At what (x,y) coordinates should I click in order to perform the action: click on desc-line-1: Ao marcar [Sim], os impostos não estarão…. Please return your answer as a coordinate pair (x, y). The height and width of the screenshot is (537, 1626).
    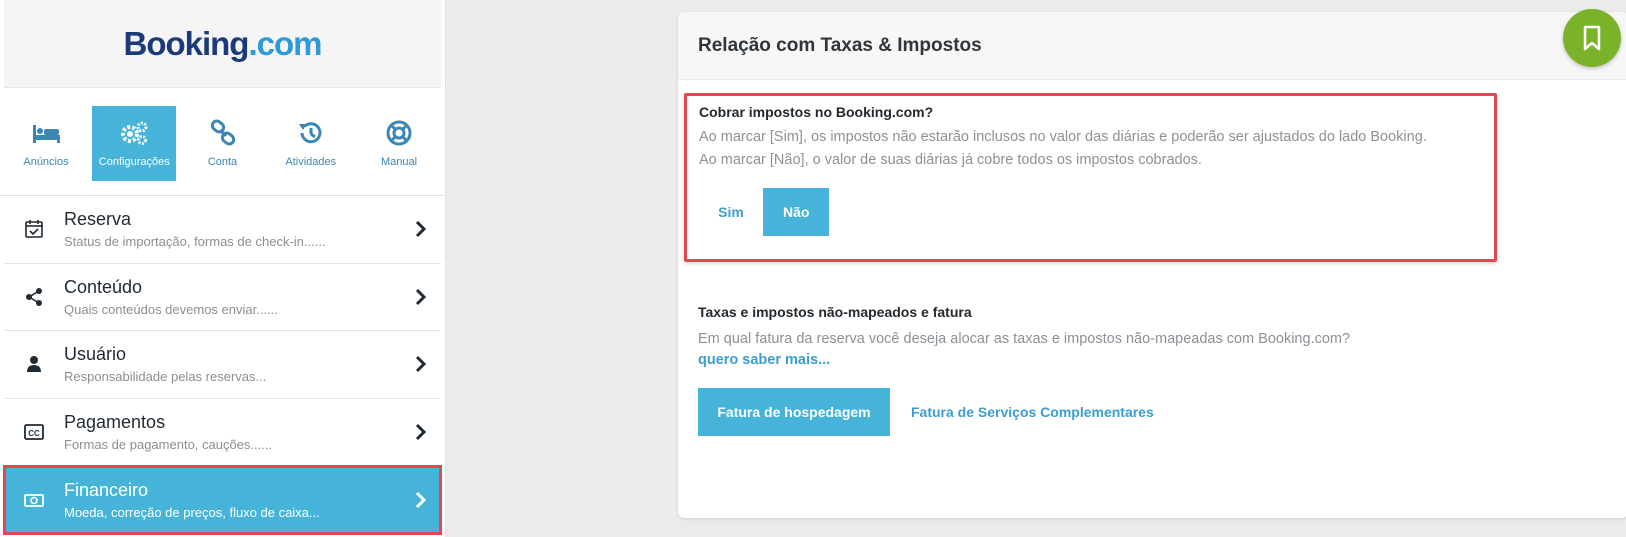
    Looking at the image, I should click on (1063, 137).